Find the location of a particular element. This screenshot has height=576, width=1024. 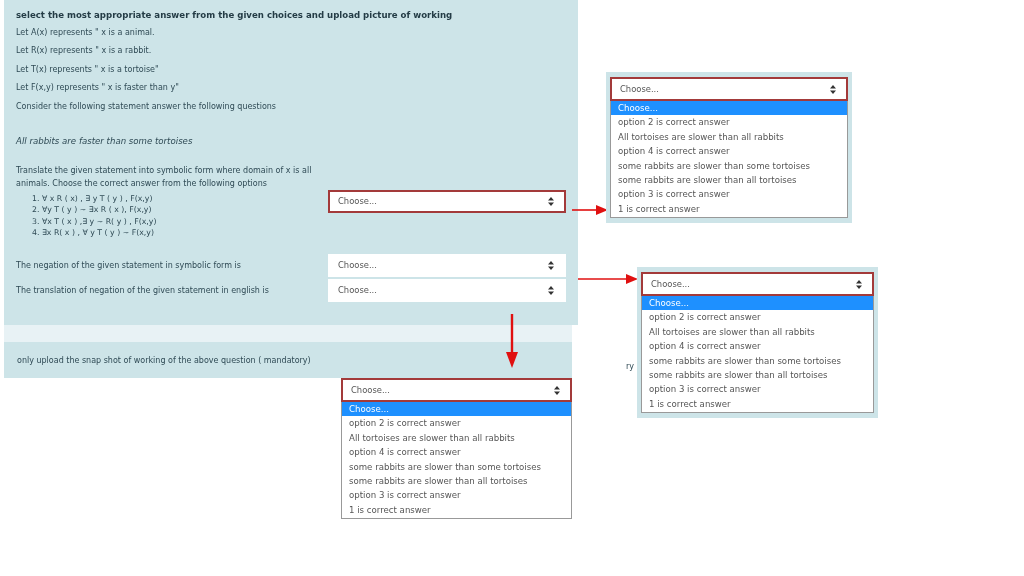

definition-text: Let T(x) represents " x is a tortoise" is located at coordinates (88, 69).